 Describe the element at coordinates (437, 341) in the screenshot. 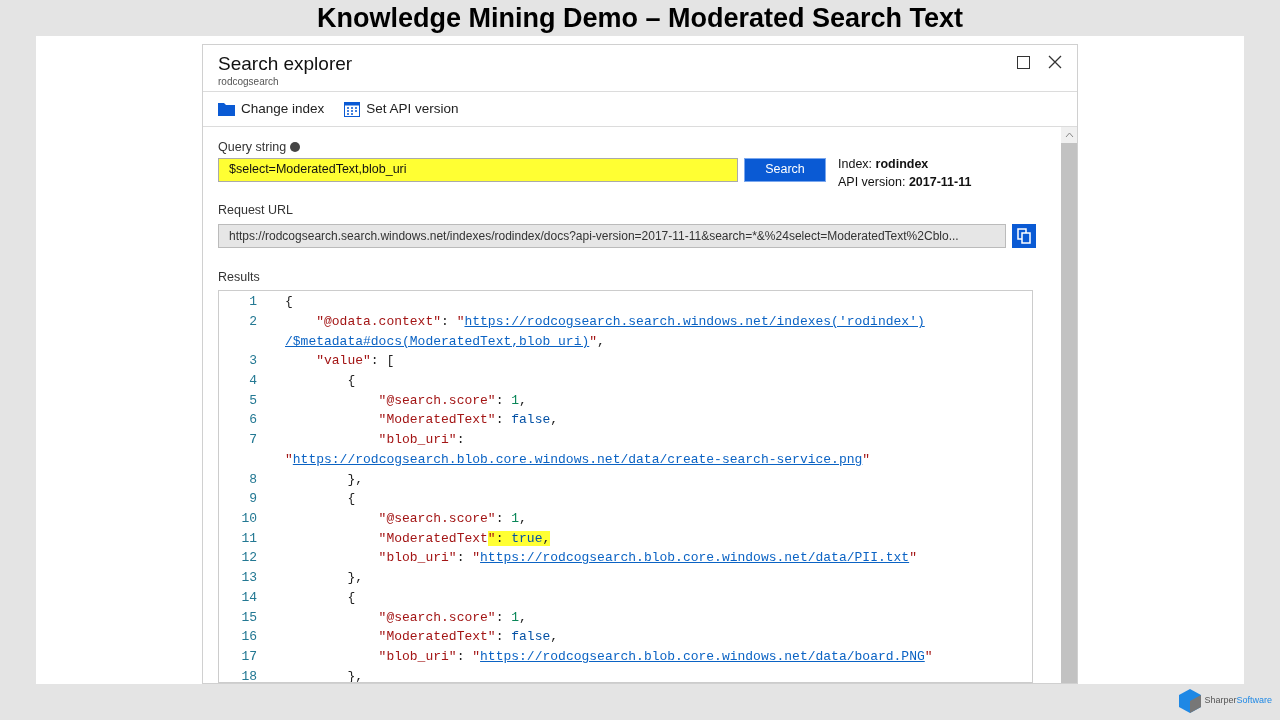

I see `code-link: /$metadata#docs(ModeratedText,blob_uri)` at that location.